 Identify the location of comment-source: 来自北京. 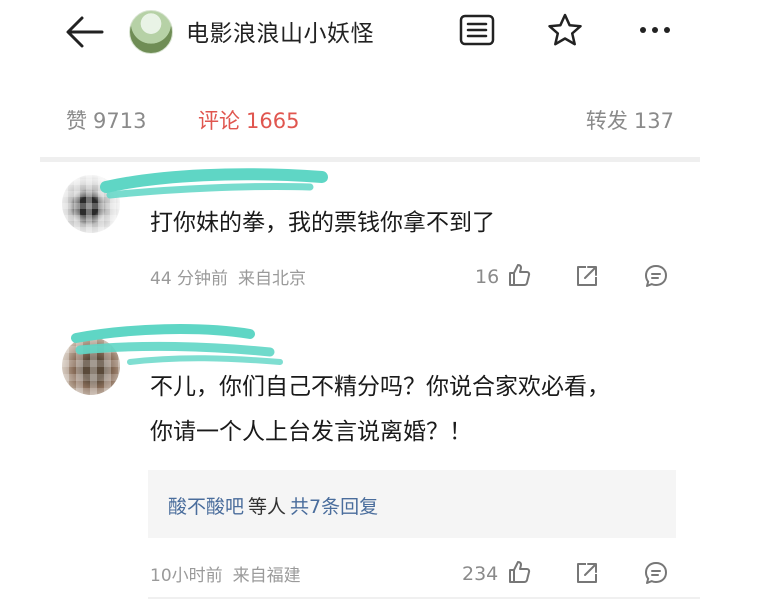
(272, 279).